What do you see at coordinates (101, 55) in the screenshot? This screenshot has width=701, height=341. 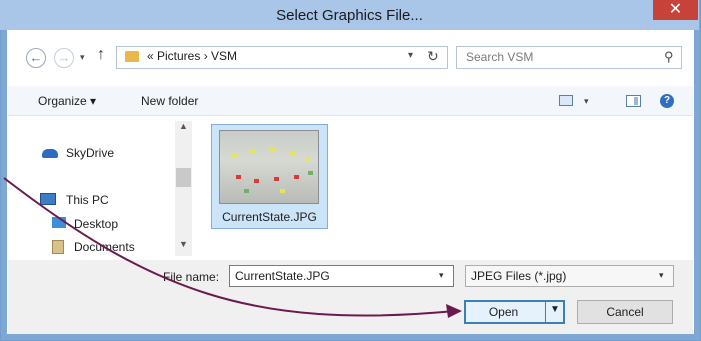 I see `up-button: ↑` at bounding box center [101, 55].